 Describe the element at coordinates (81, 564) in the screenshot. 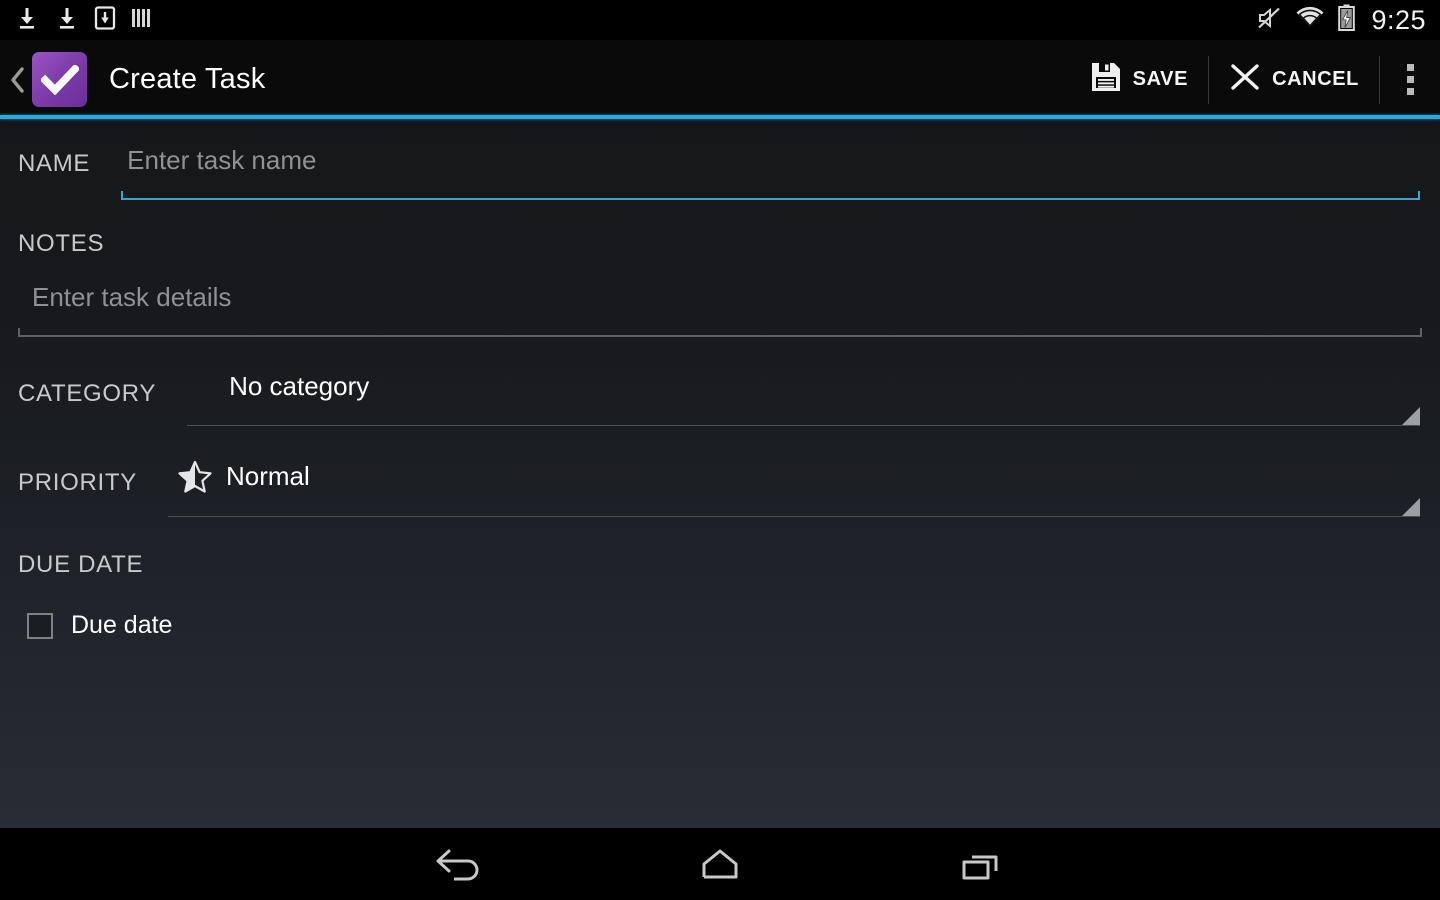

I see `due-date-label: DUE DATE` at that location.